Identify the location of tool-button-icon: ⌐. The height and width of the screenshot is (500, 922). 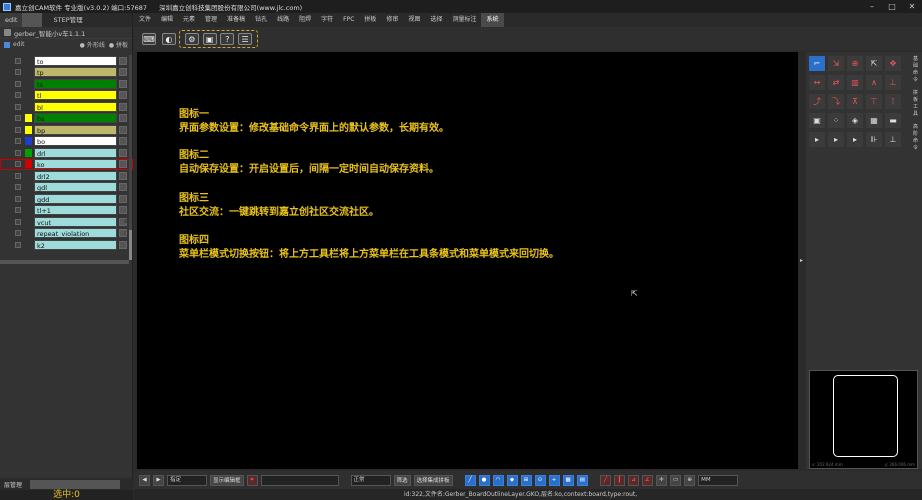
(817, 63).